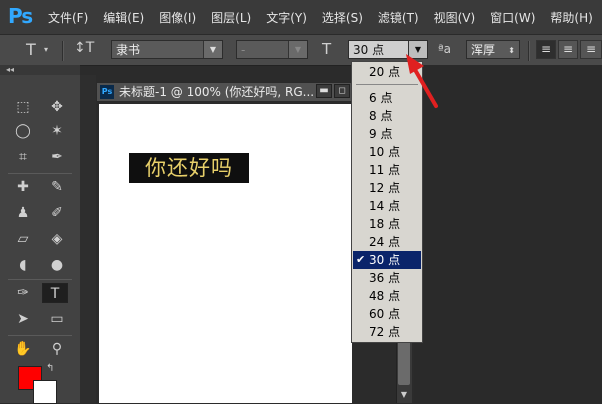 This screenshot has height=404, width=602. What do you see at coordinates (571, 17) in the screenshot?
I see `menu-help: 帮助(H)` at bounding box center [571, 17].